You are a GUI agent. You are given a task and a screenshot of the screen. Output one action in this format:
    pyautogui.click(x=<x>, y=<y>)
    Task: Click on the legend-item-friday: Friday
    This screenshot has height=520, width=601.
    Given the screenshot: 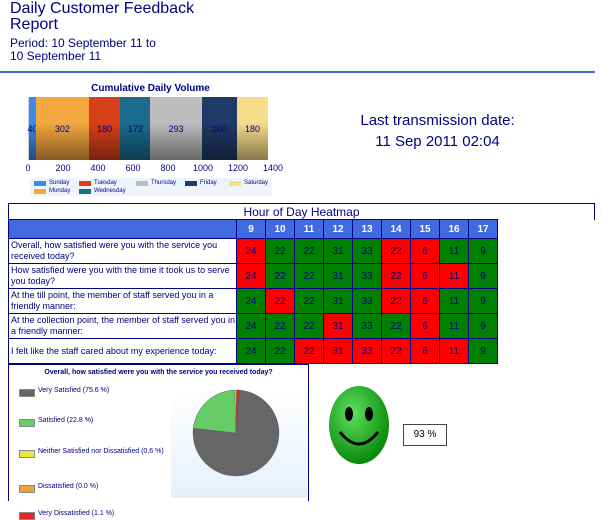 What is the action you would take?
    pyautogui.click(x=201, y=183)
    